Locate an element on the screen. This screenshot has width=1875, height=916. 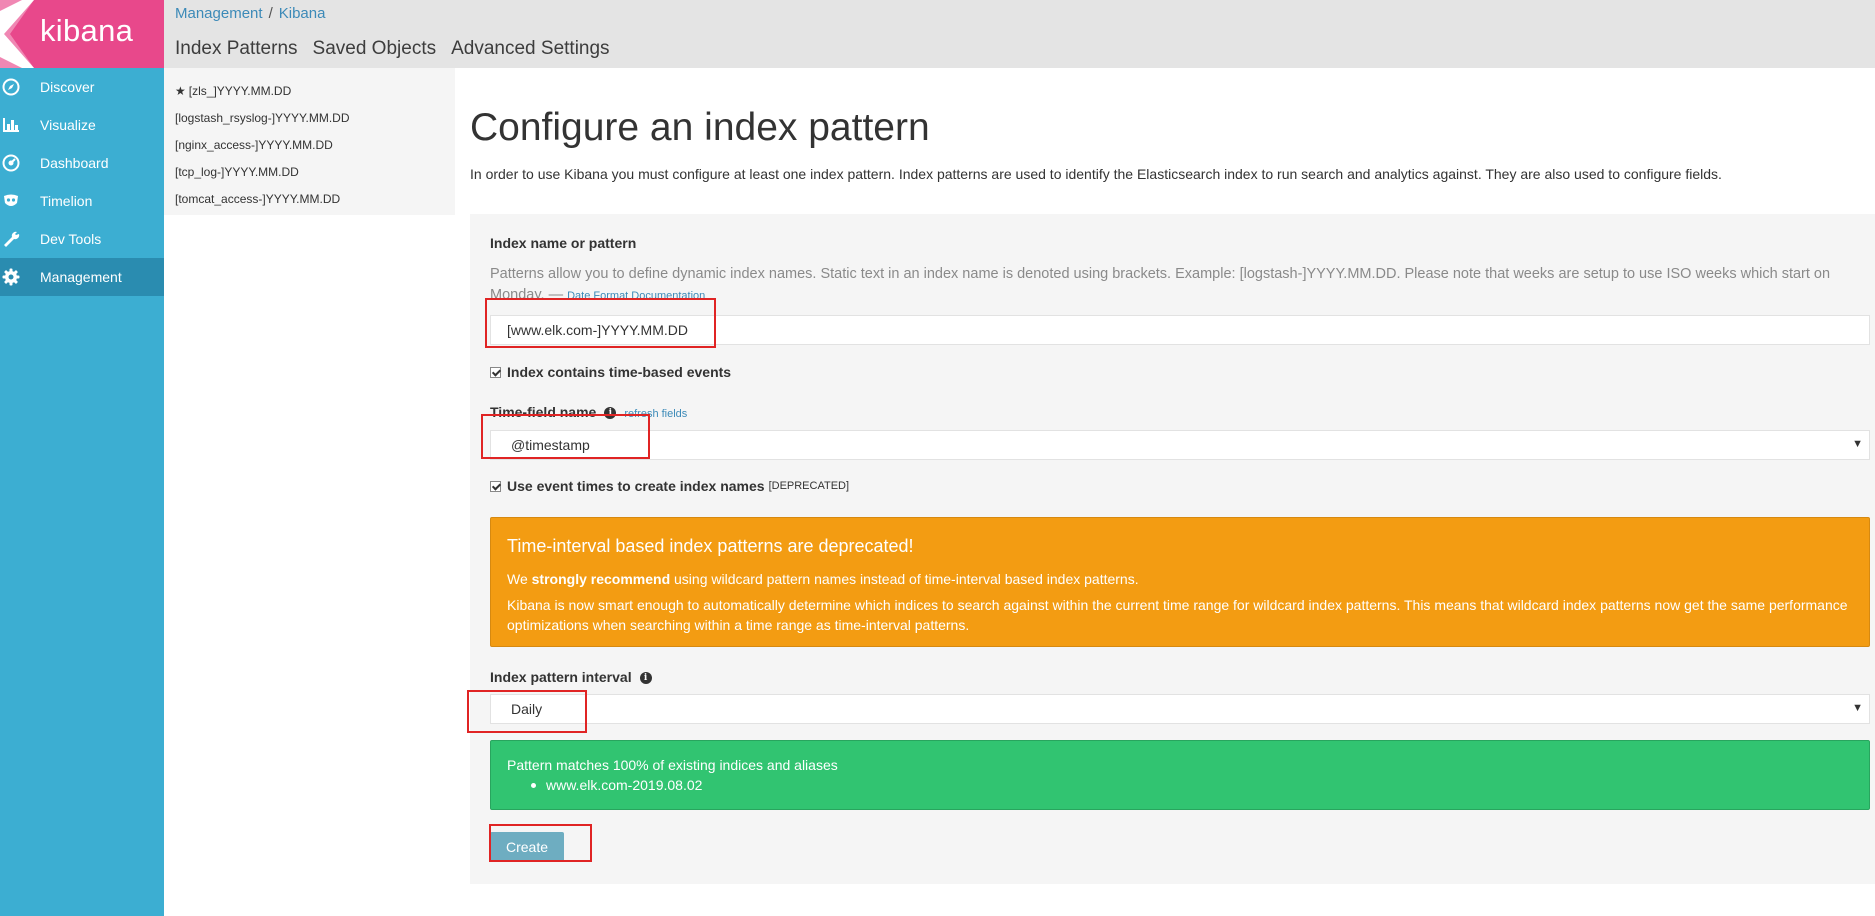
interval-select: Daily ▼ is located at coordinates (1180, 709).